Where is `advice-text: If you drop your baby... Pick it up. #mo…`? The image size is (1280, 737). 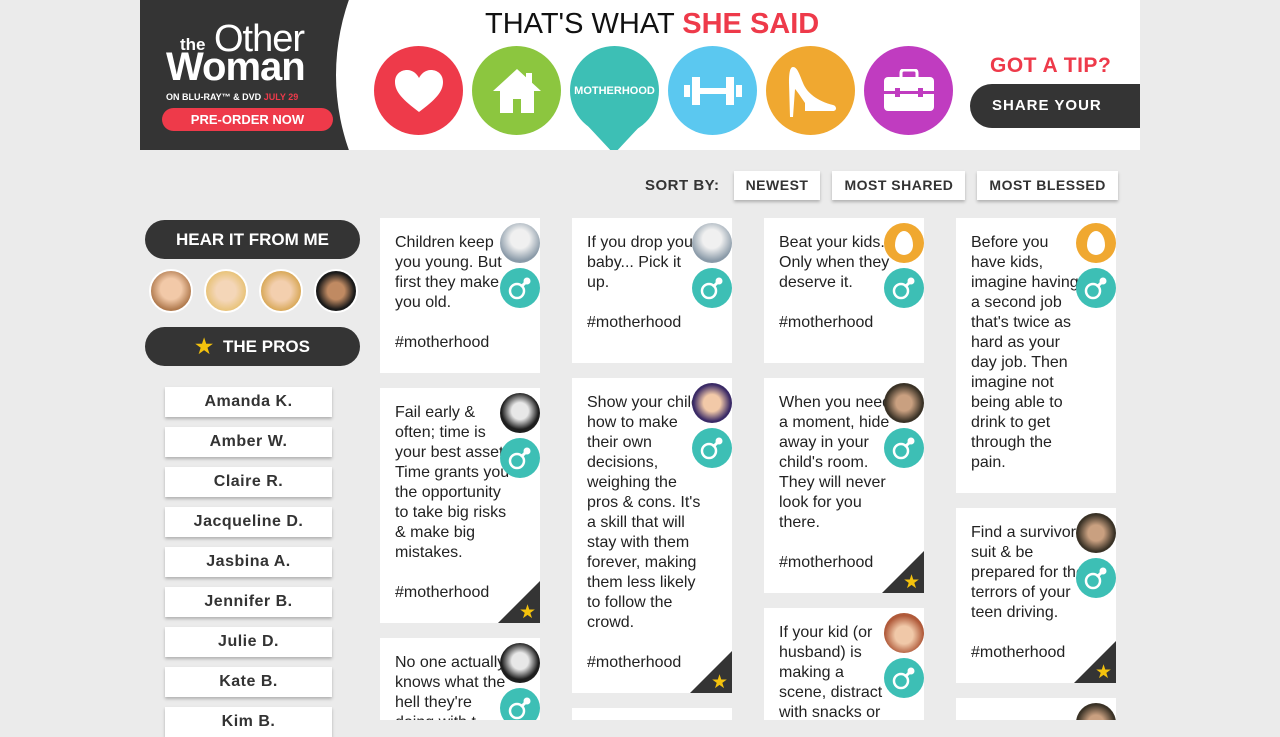
advice-text: If you drop your baby... Pick it up. #mo… is located at coordinates (643, 282).